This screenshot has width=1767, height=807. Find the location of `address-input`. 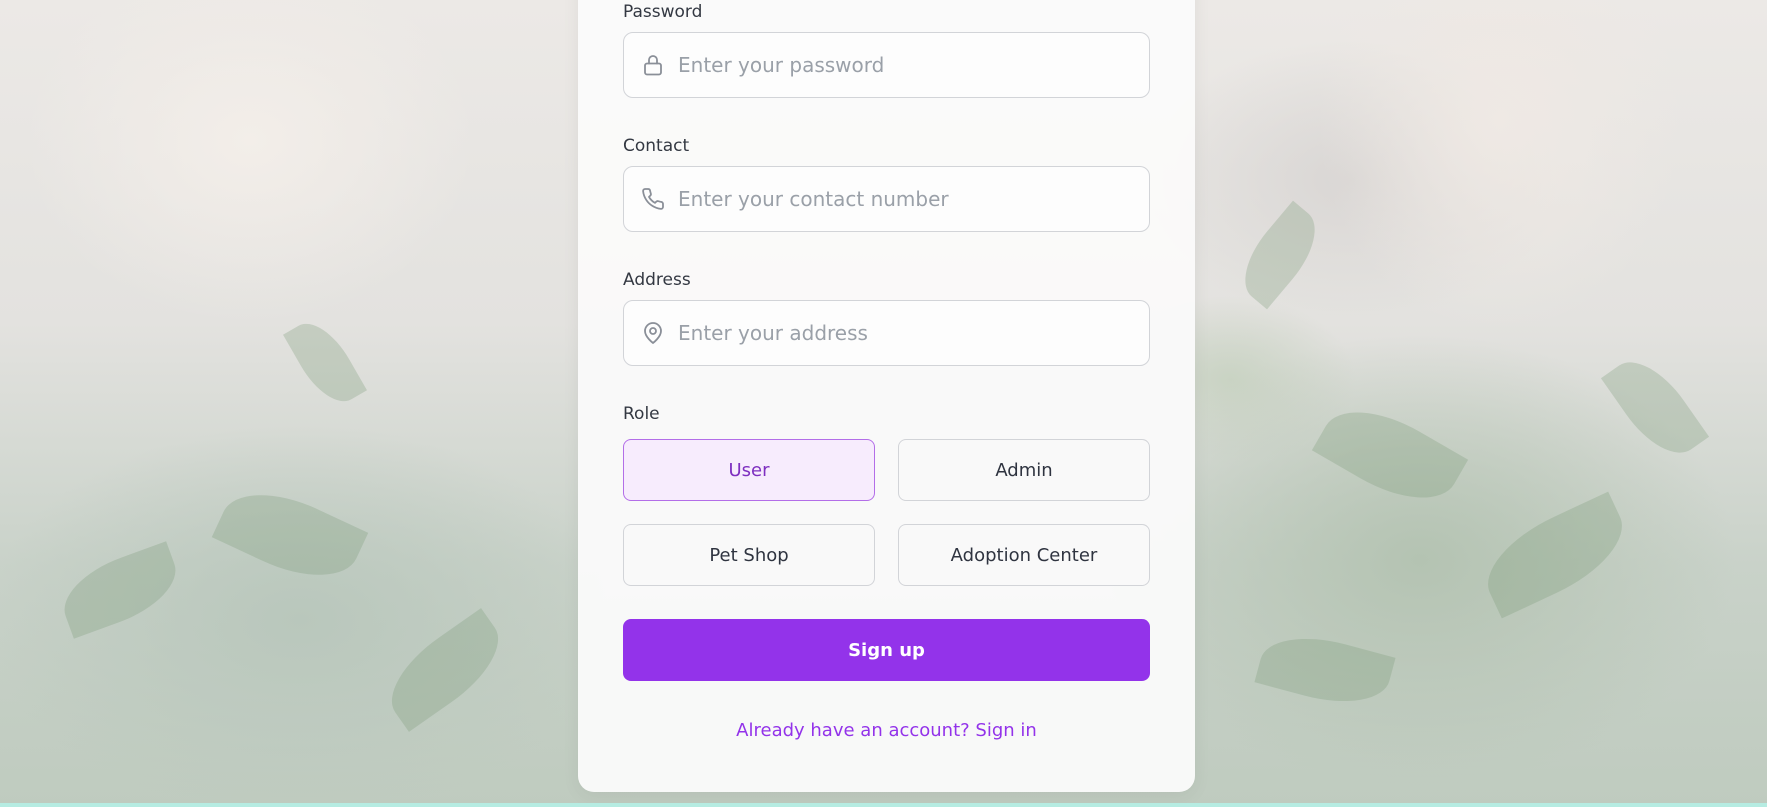

address-input is located at coordinates (908, 333).